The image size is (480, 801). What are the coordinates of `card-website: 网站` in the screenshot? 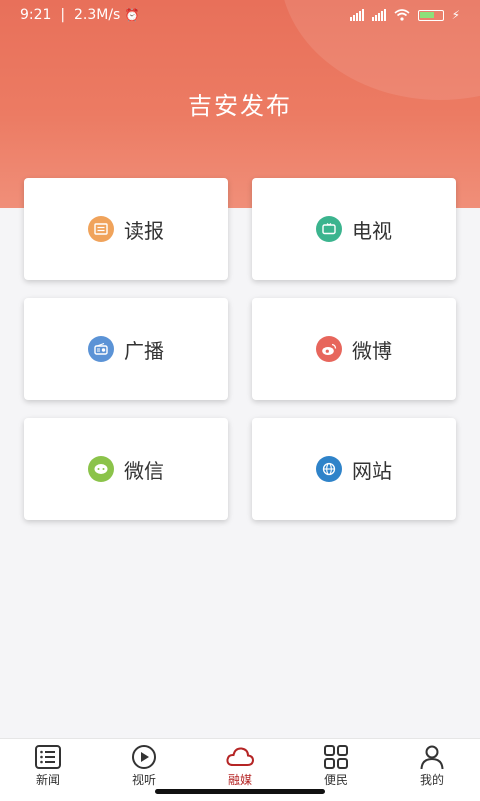 It's located at (354, 469).